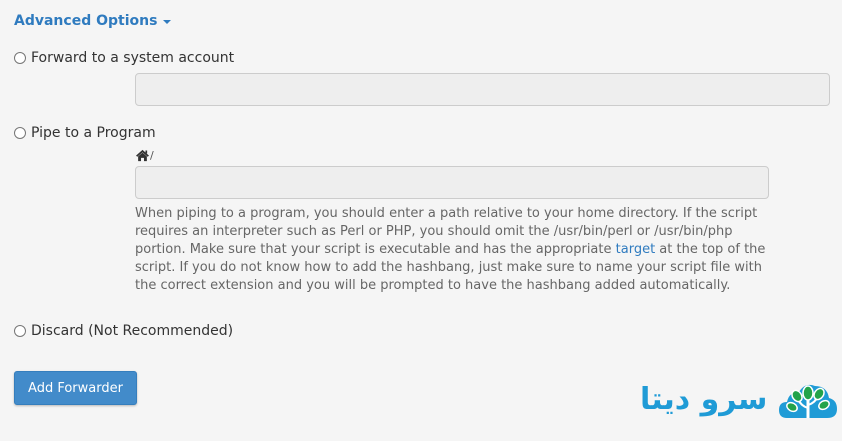 Image resolution: width=842 pixels, height=441 pixels. I want to click on forward-system-label: Forward to a system account, so click(133, 58).